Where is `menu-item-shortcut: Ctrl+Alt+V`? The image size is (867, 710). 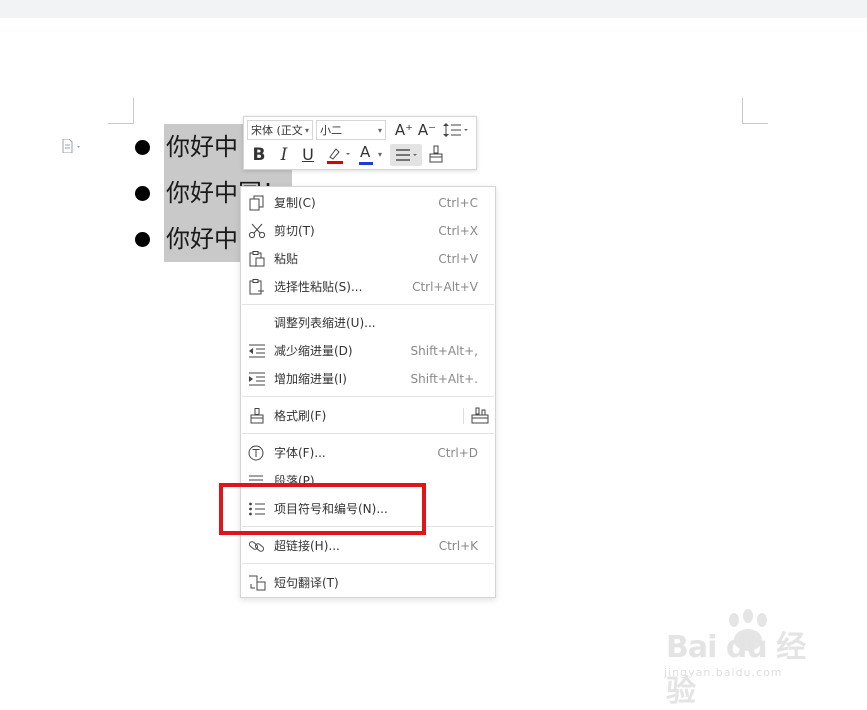
menu-item-shortcut: Ctrl+Alt+V is located at coordinates (445, 287).